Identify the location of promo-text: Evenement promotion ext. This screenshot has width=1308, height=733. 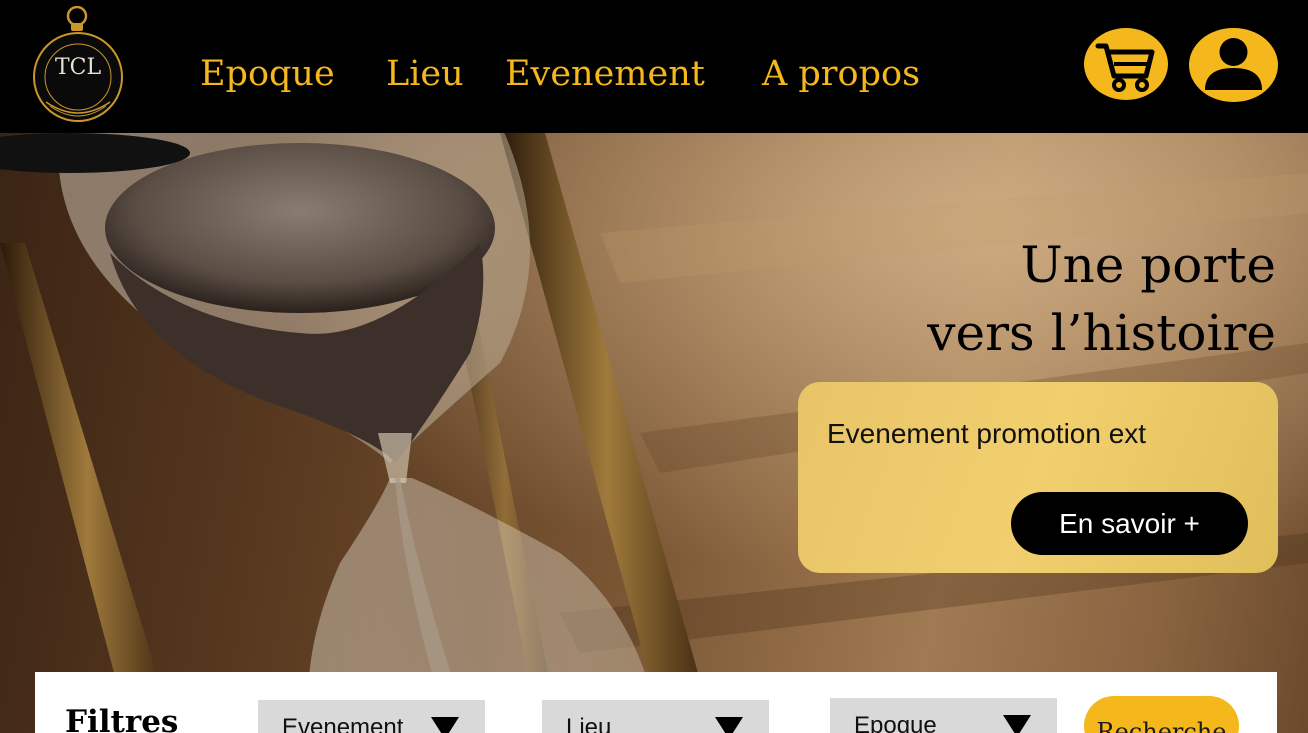
(987, 433).